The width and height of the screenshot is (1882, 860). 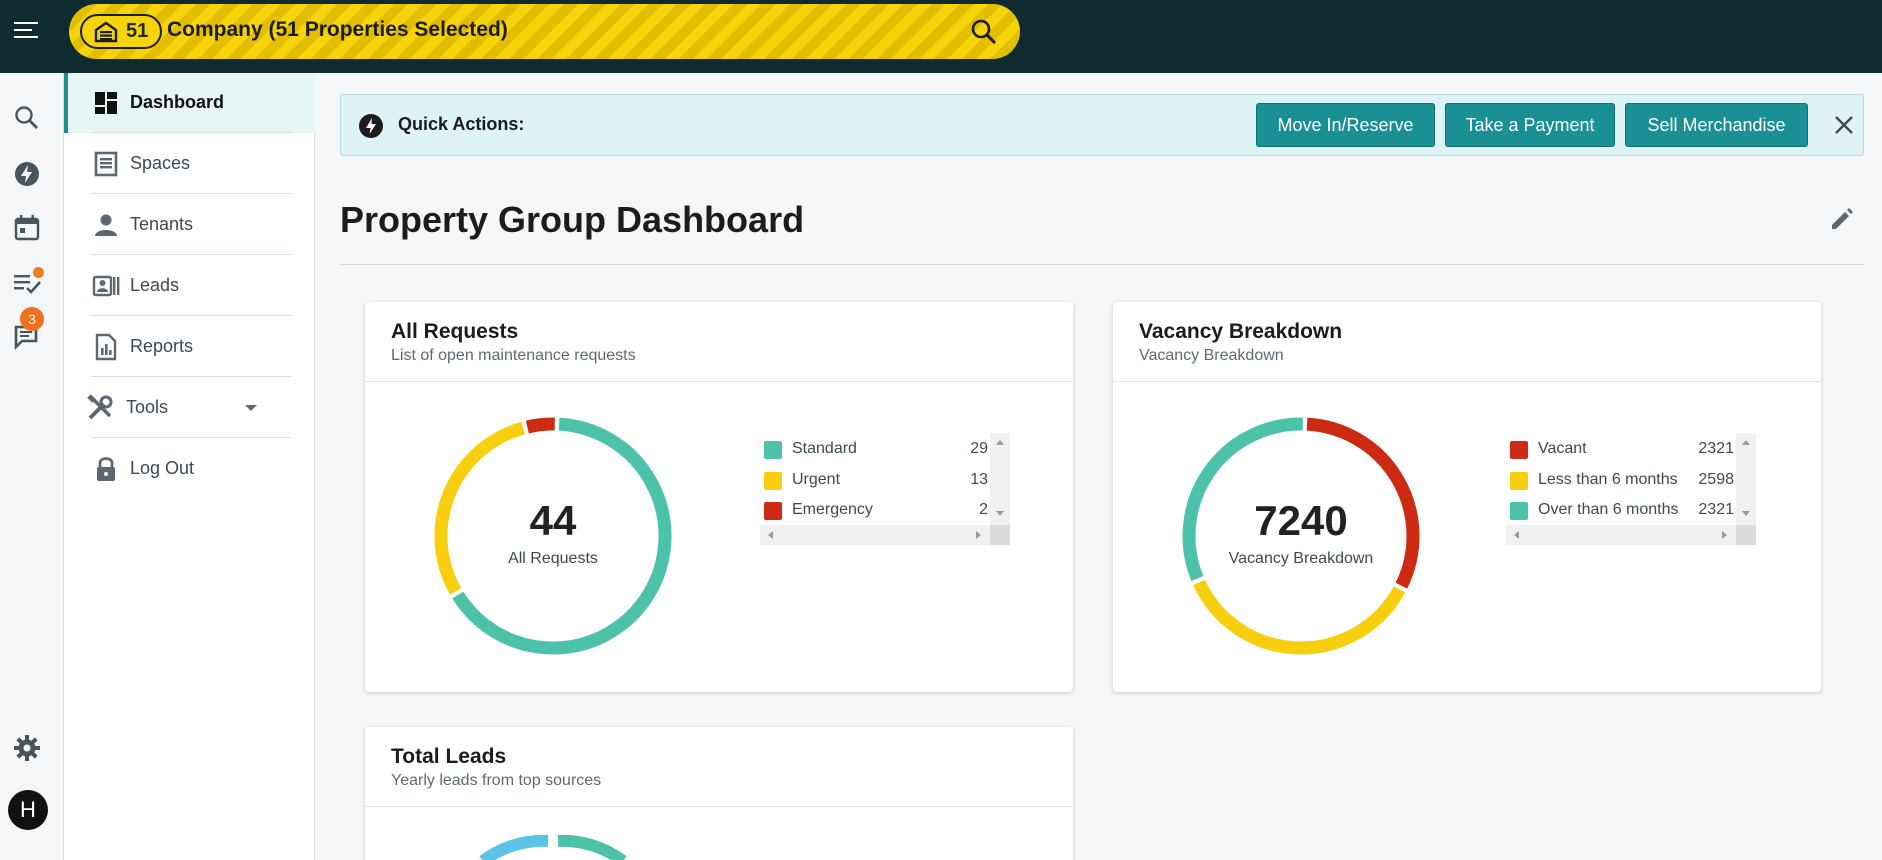 I want to click on nav-item-dashboard: Dashboard, so click(x=189, y=103).